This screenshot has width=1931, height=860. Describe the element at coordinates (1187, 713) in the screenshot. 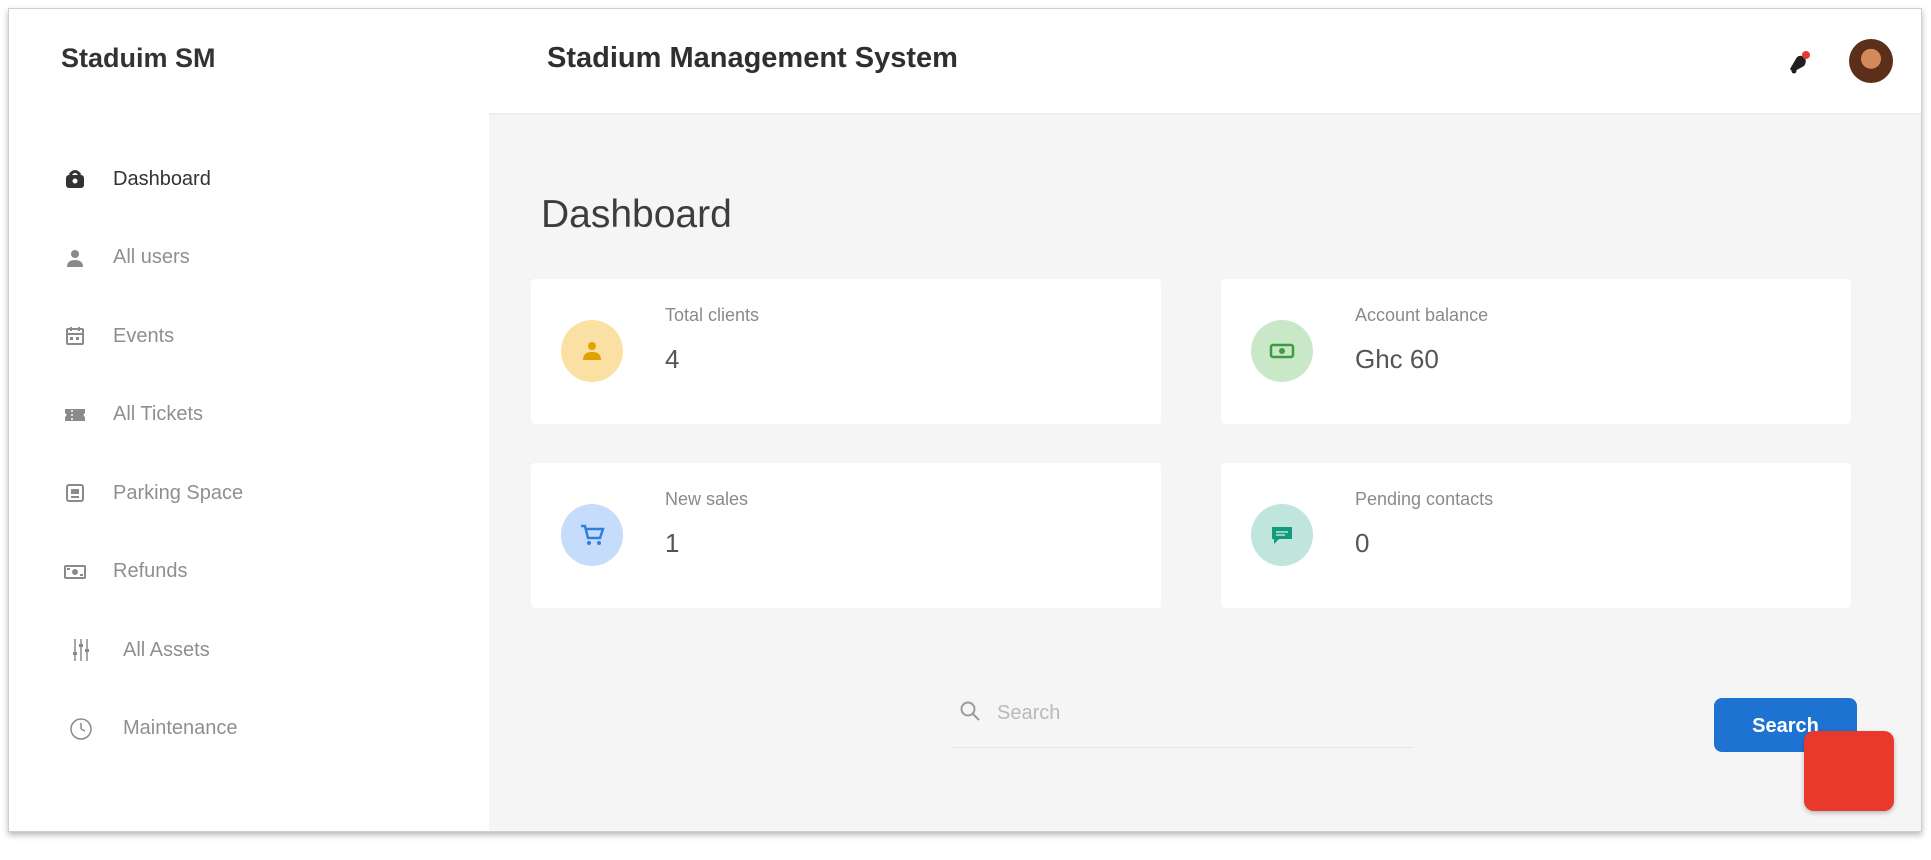

I see `search-input` at that location.